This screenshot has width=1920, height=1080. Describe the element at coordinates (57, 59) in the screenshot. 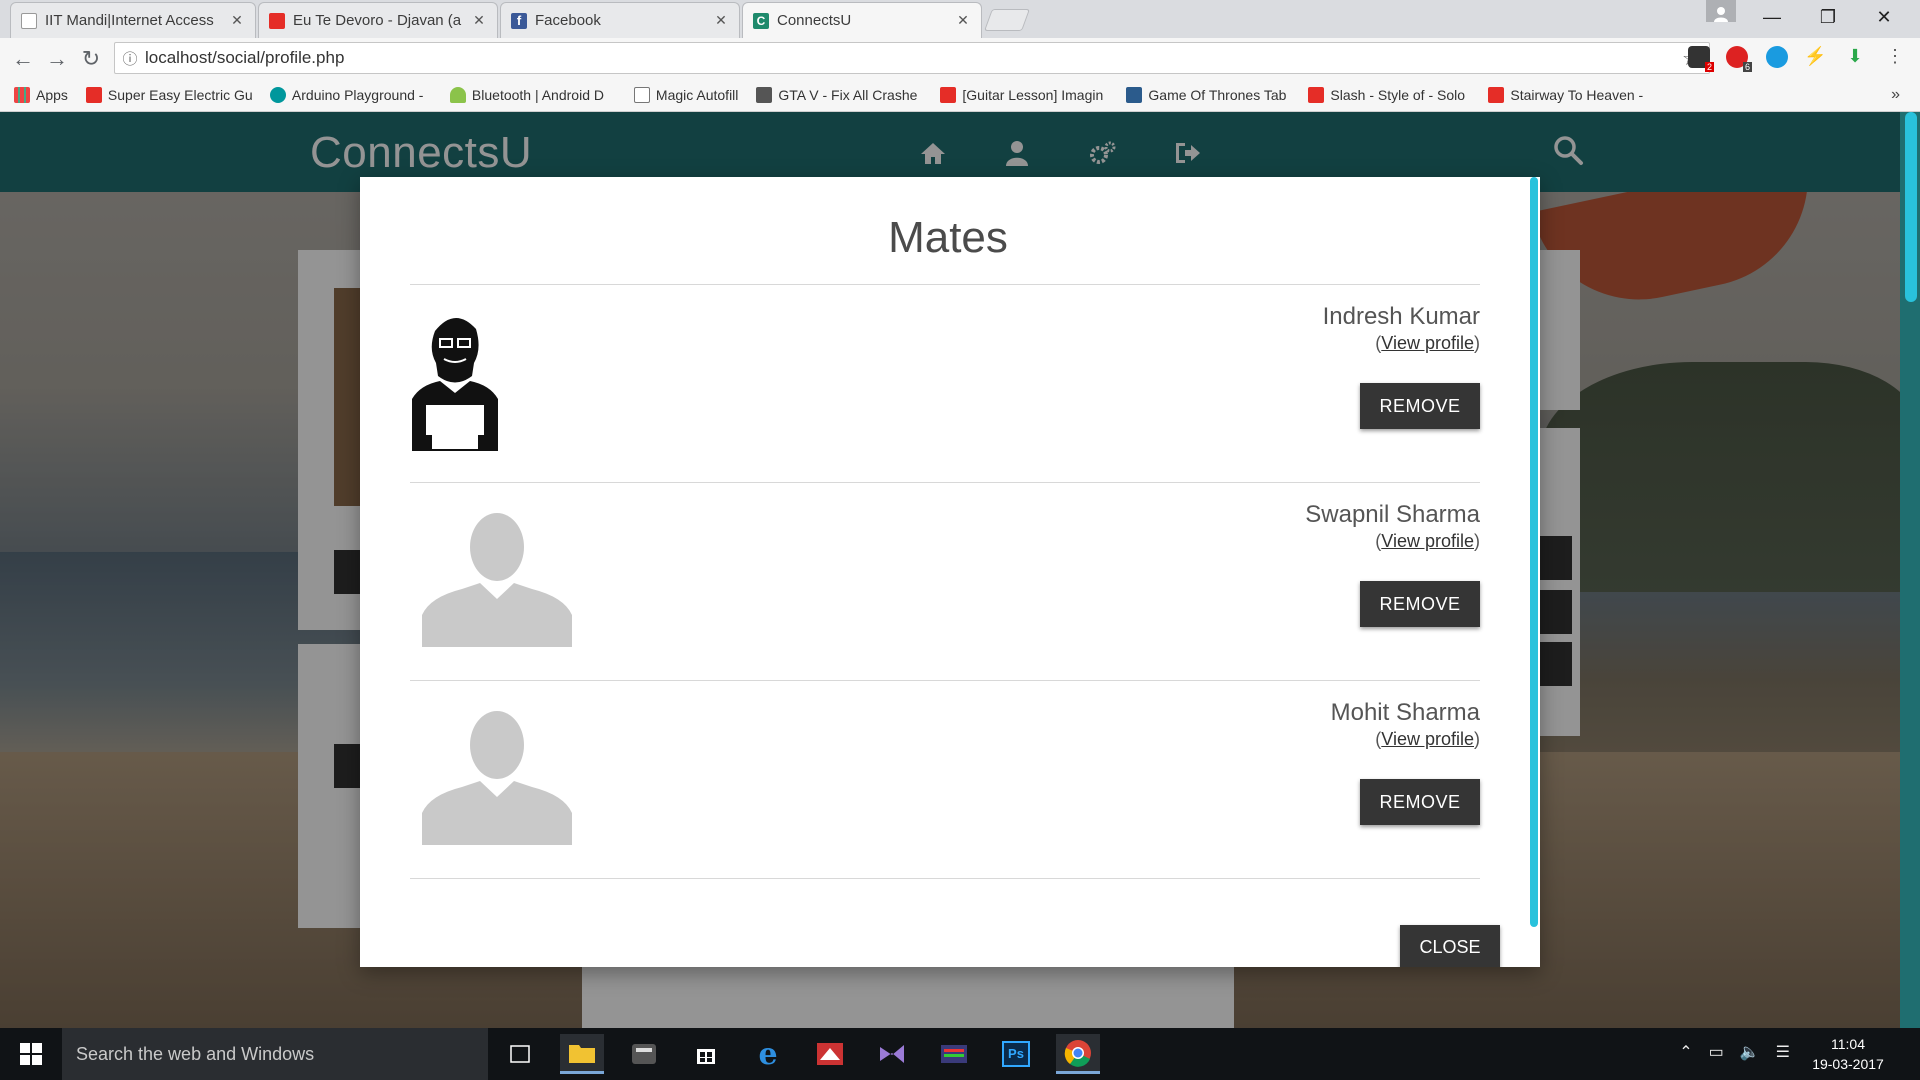

I see `forward-arrow-icon: →` at that location.